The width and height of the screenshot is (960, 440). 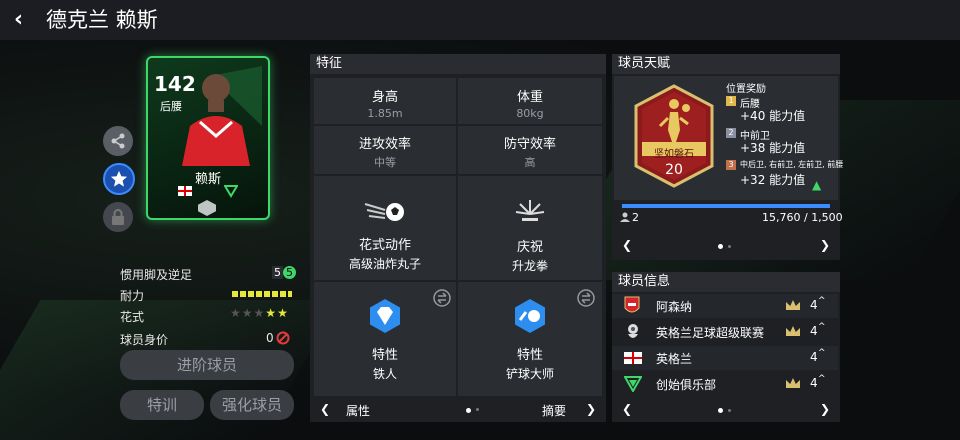 I want to click on attack-rate-label: 进攻效率, so click(x=384, y=144).